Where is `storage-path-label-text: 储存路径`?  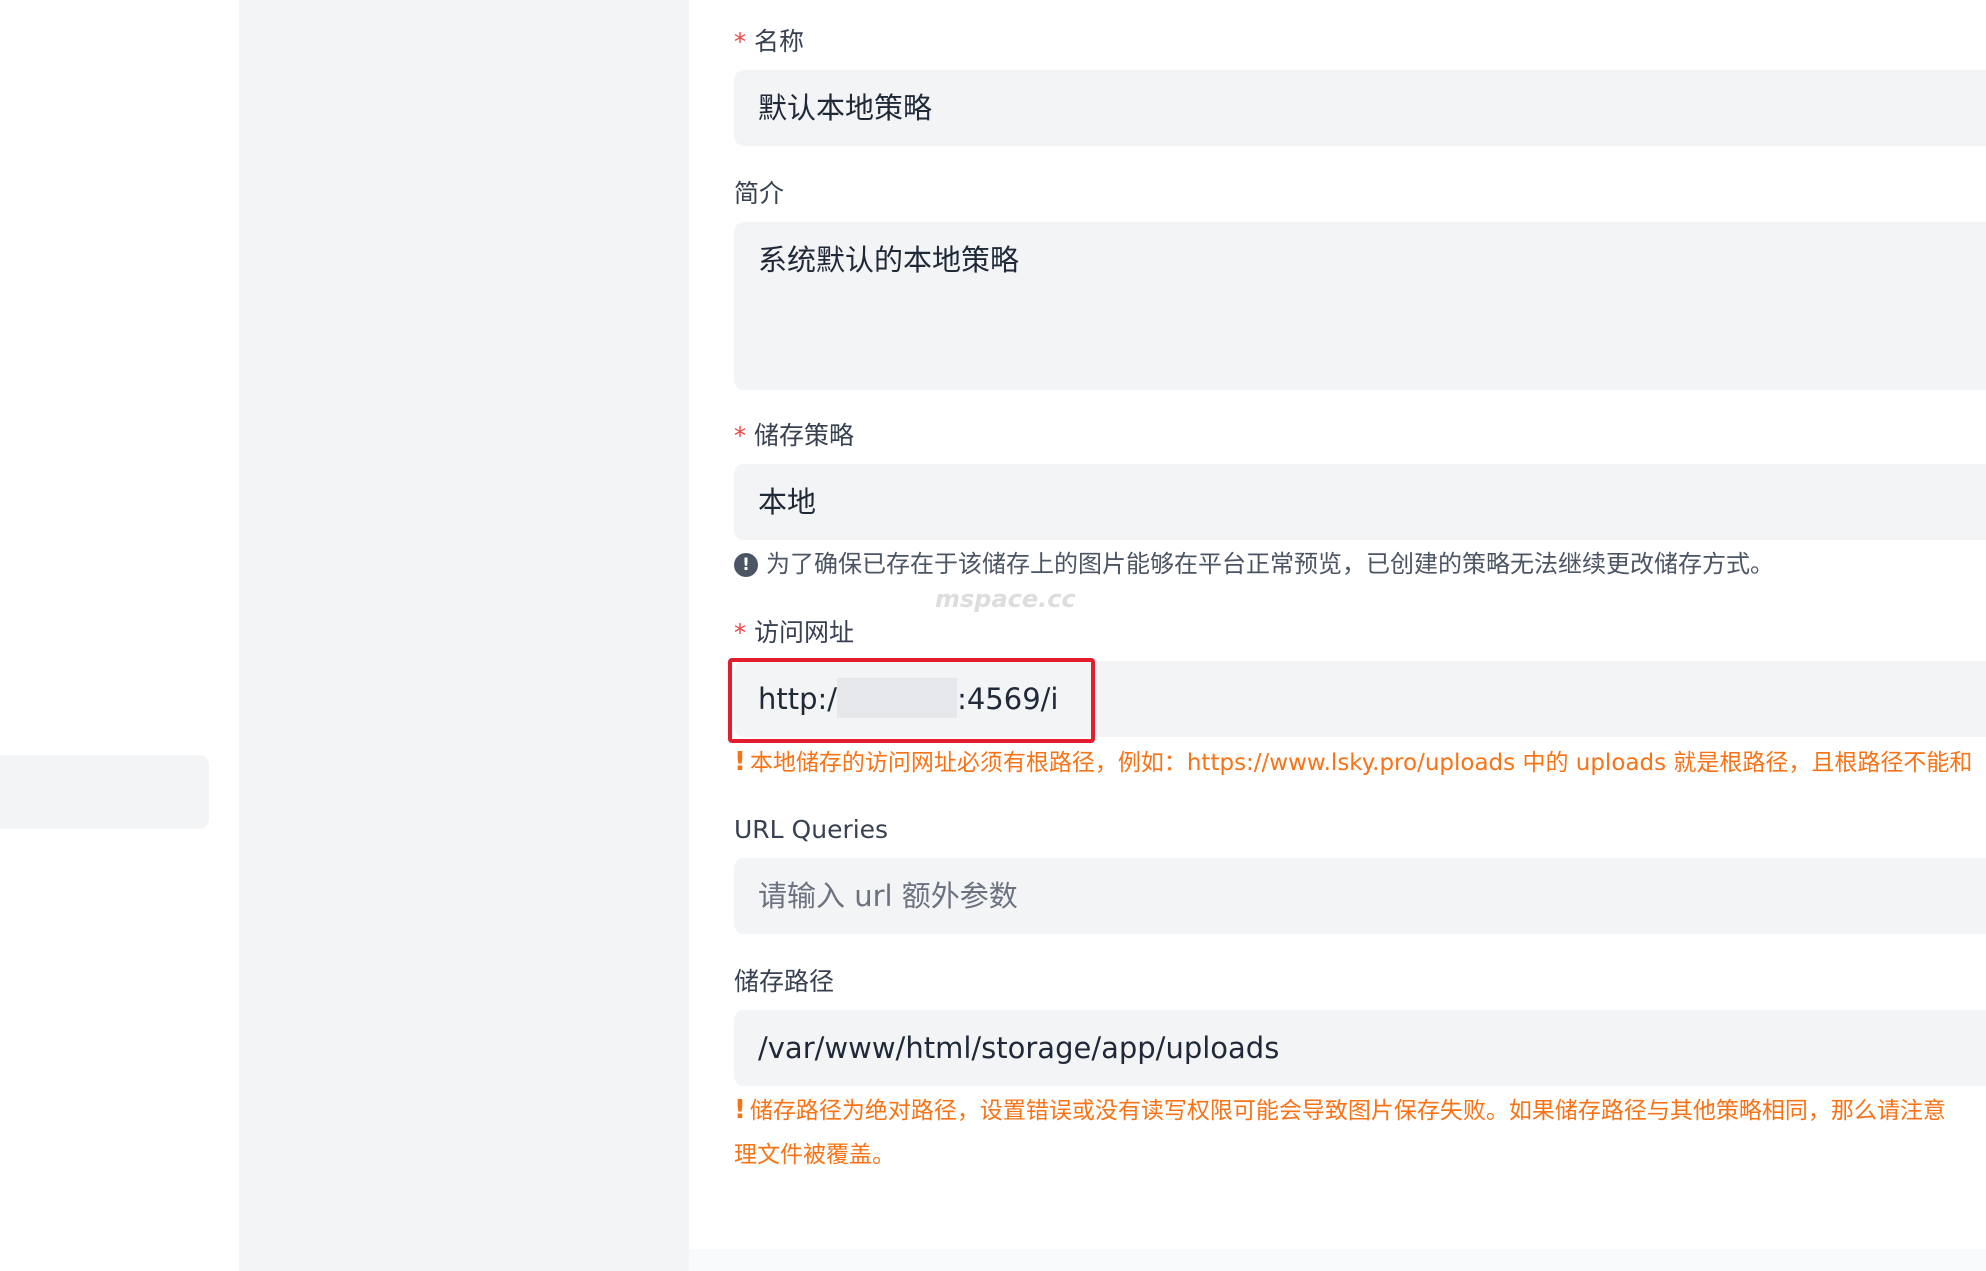
storage-path-label-text: 储存路径 is located at coordinates (784, 981).